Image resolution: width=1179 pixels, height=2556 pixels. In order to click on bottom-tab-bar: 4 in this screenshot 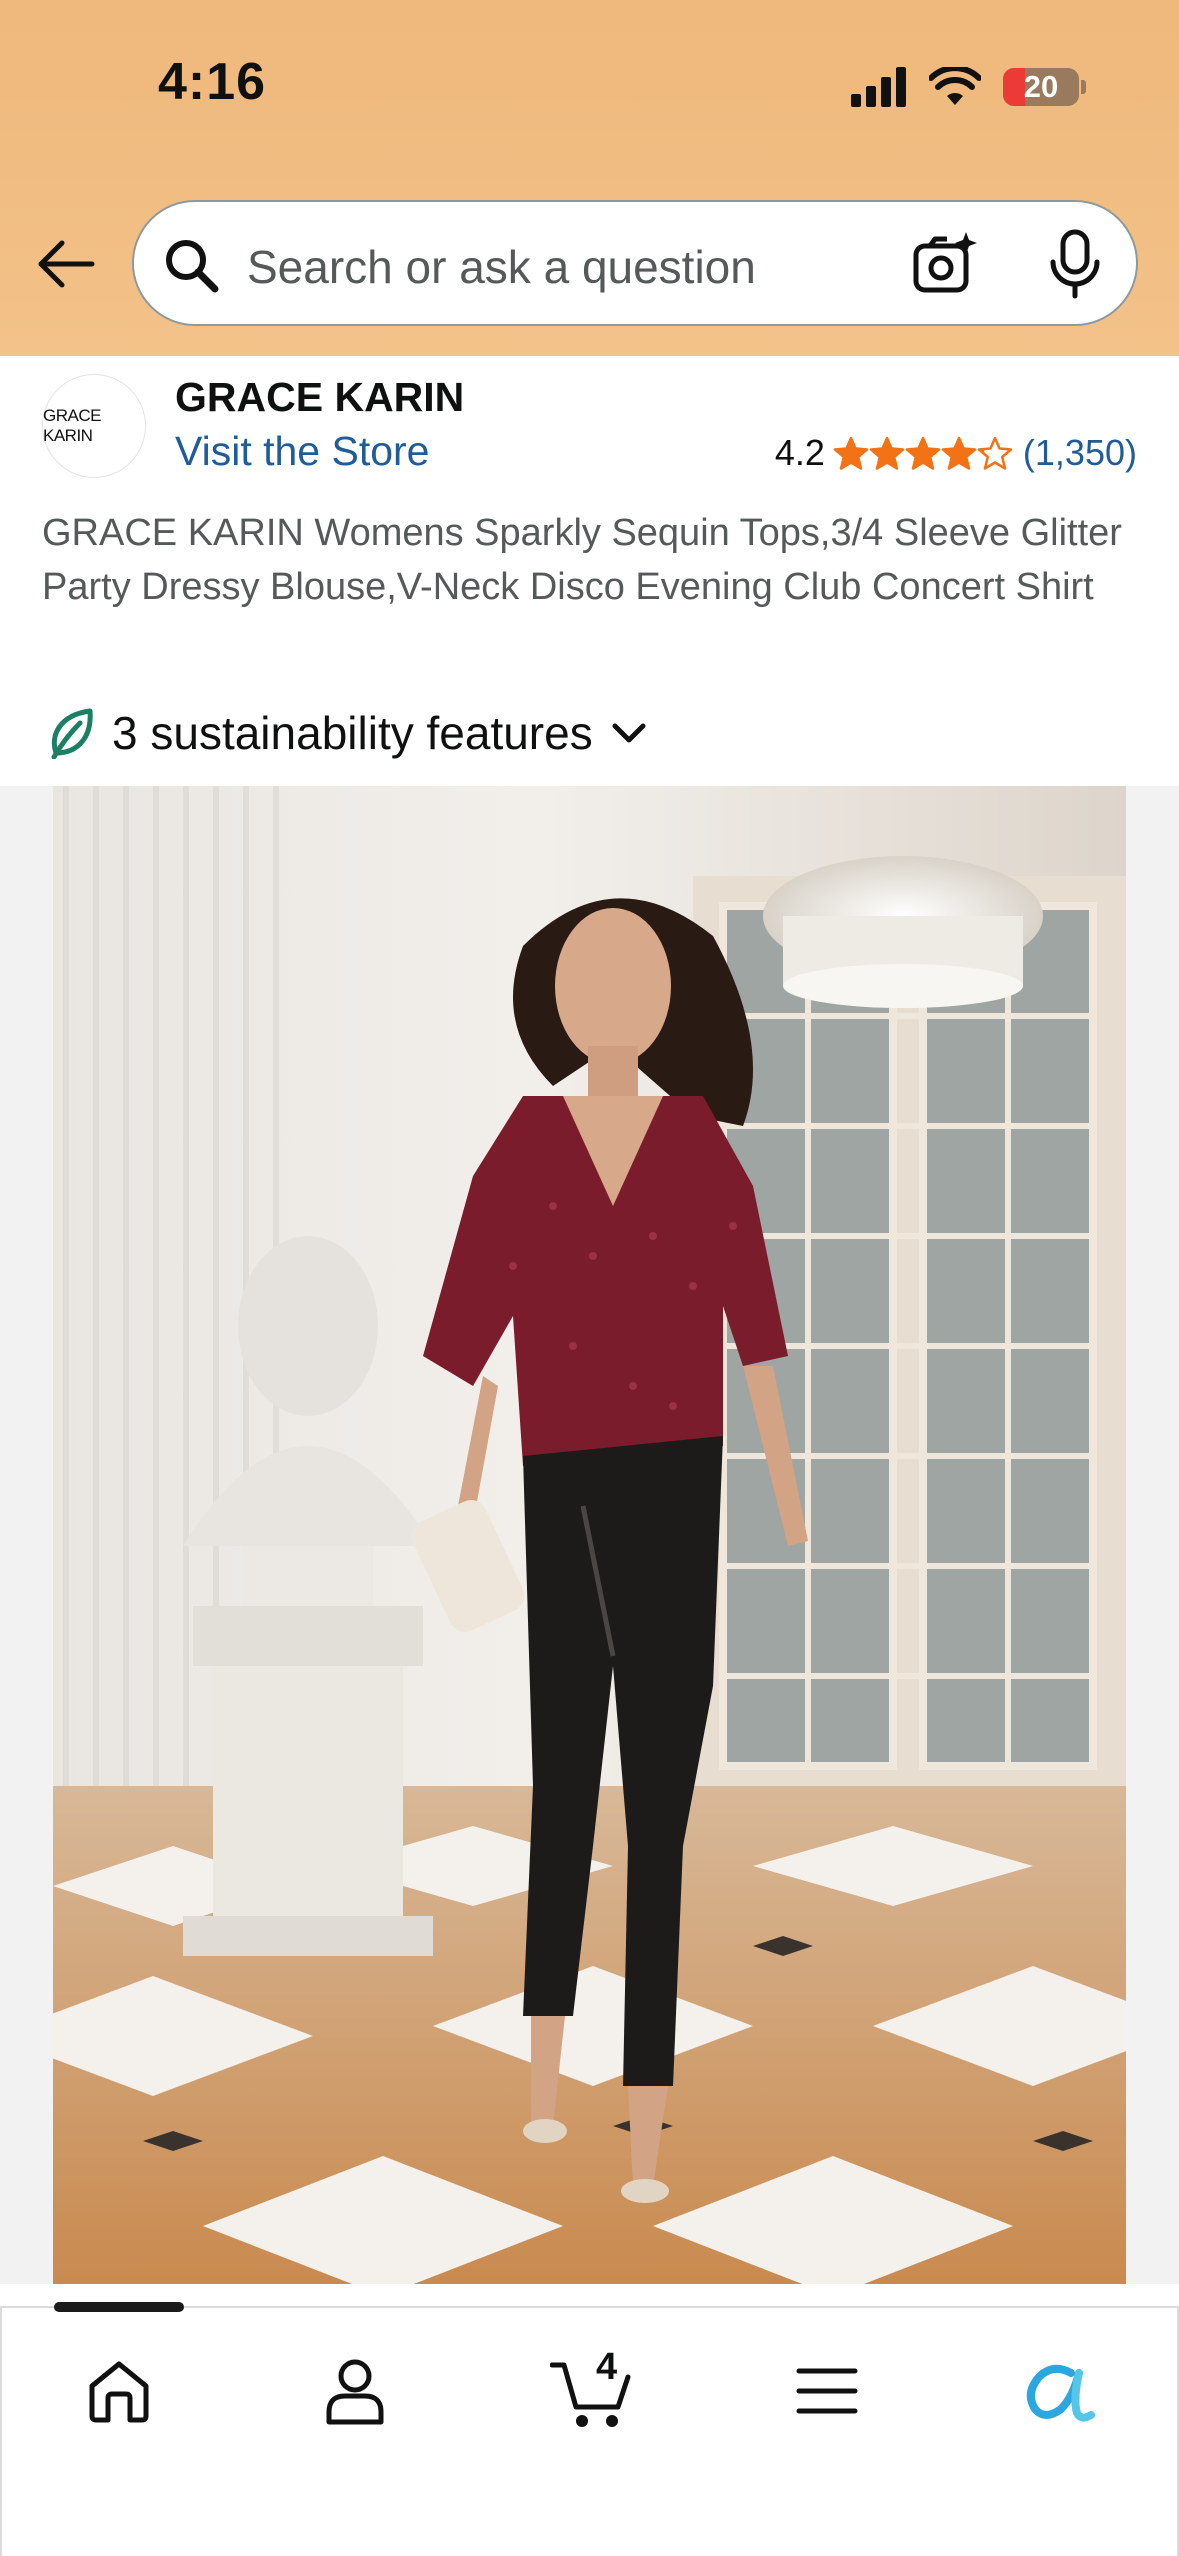, I will do `click(589, 2429)`.